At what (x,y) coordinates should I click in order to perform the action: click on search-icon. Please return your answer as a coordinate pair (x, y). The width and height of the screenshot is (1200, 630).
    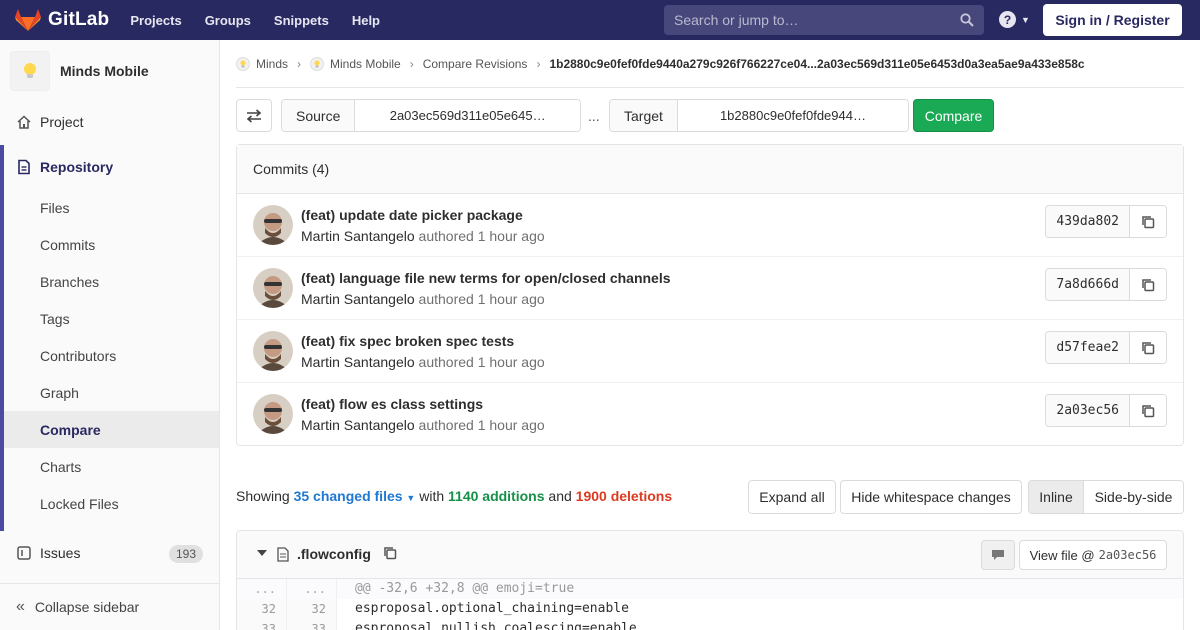
    Looking at the image, I should click on (967, 20).